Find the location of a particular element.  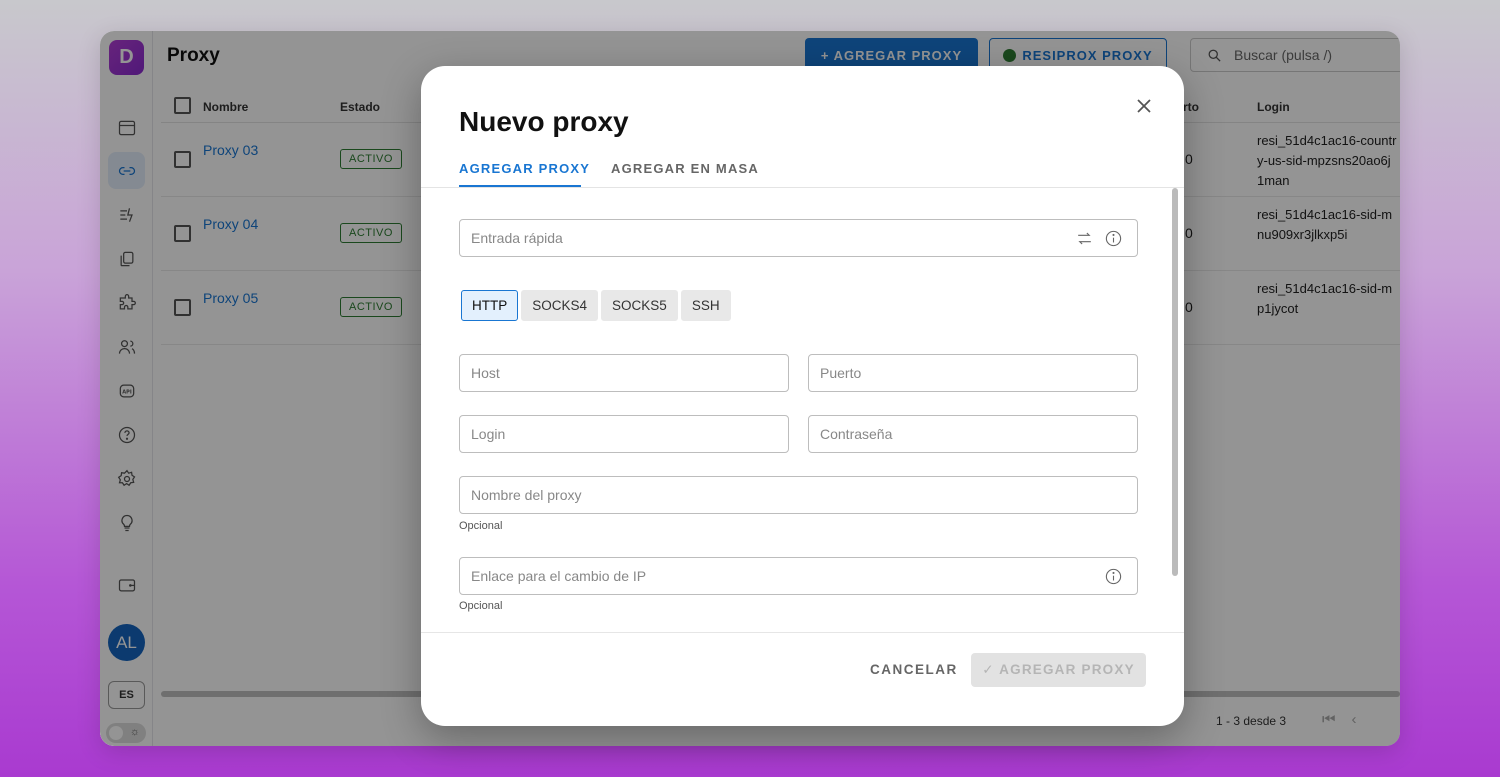

ip-change-helper: Opcional is located at coordinates (481, 606).